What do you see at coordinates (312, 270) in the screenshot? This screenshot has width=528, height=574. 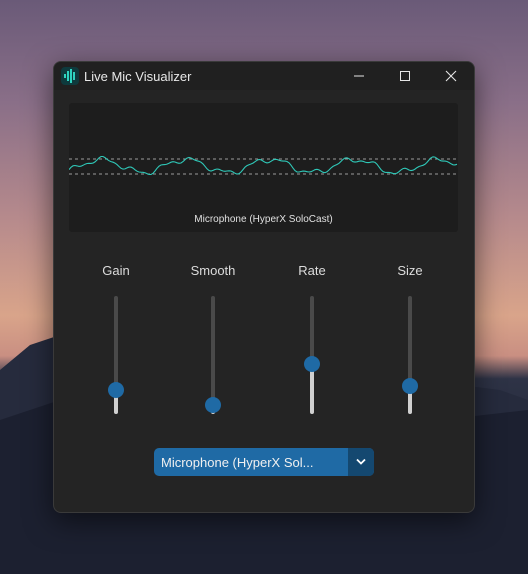 I see `slider-label: Rate` at bounding box center [312, 270].